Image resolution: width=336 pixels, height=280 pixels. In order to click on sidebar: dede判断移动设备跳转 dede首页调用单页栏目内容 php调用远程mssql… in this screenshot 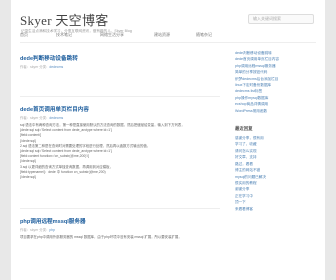, I will do `click(276, 133)`.